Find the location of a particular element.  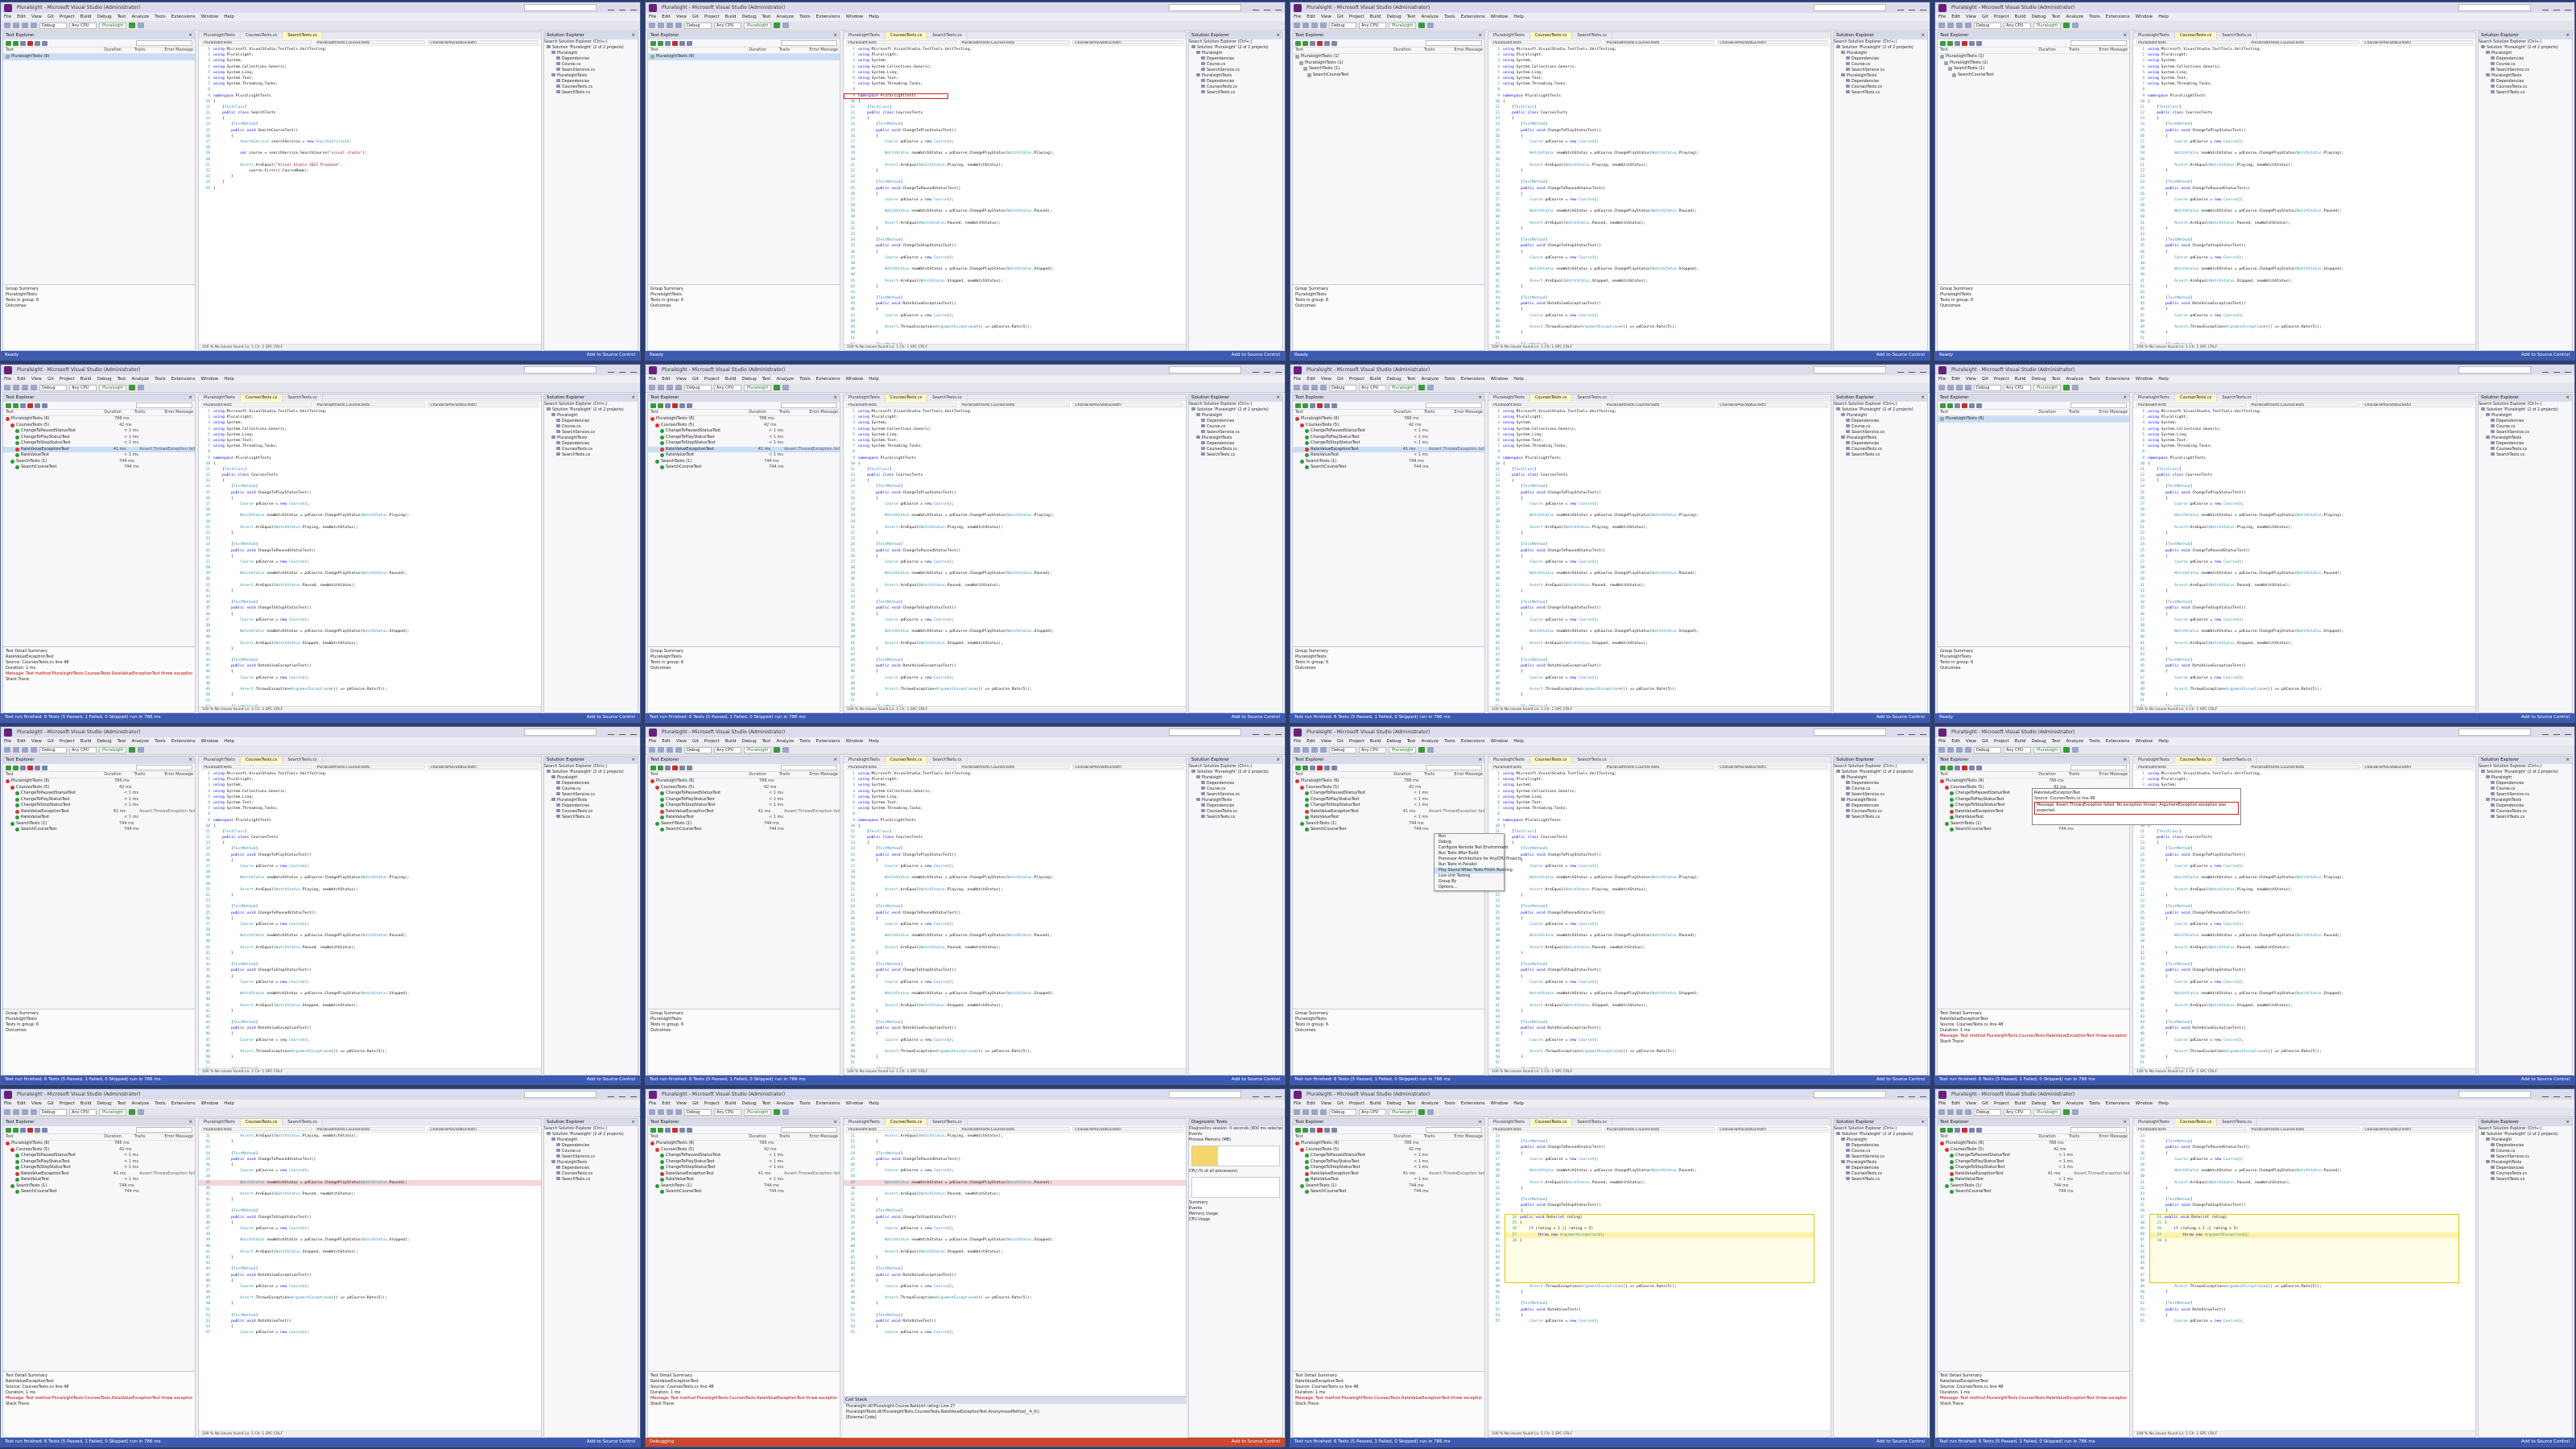

start-button: Pluralsight is located at coordinates (2047, 387).